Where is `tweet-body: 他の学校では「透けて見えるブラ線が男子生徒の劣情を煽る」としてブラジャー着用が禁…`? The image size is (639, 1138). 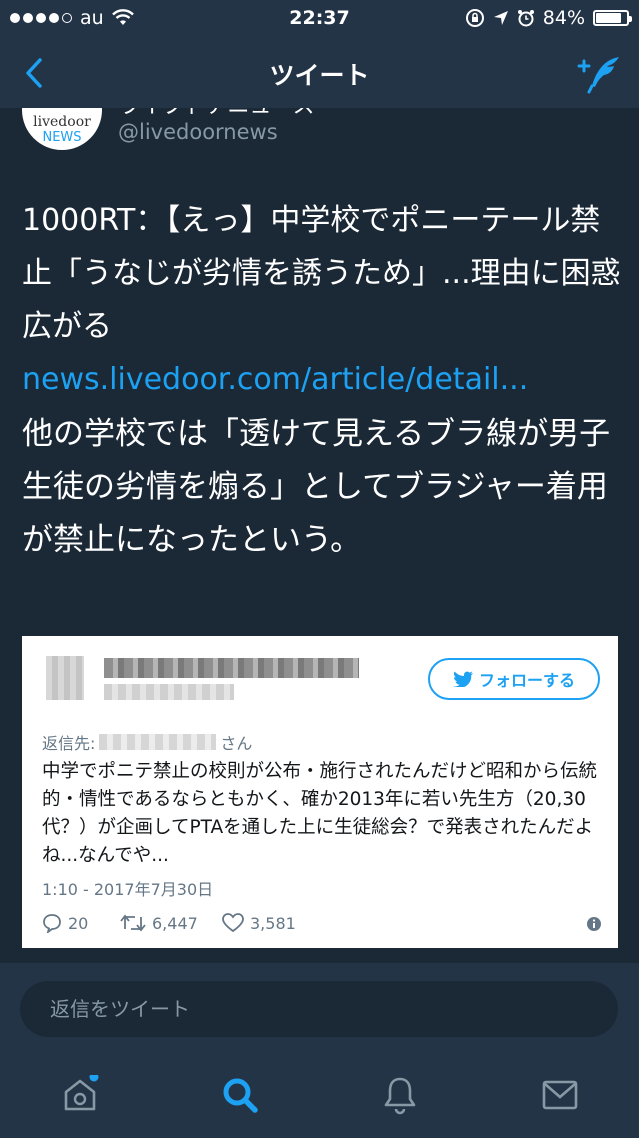
tweet-body: 他の学校では「透けて見えるブラ線が男子生徒の劣情を煽る」としてブラジャー着用が禁… is located at coordinates (316, 487).